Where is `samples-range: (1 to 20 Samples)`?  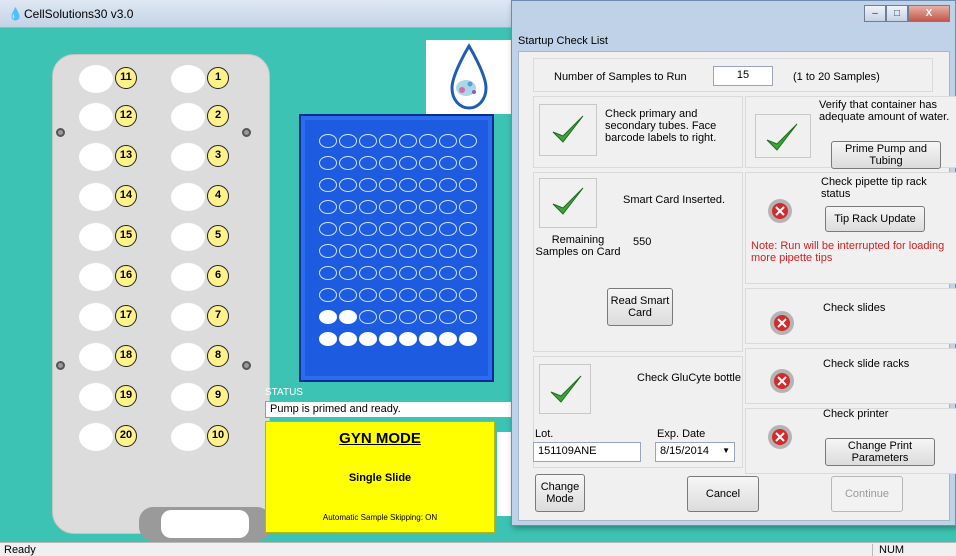 samples-range: (1 to 20 Samples) is located at coordinates (836, 77).